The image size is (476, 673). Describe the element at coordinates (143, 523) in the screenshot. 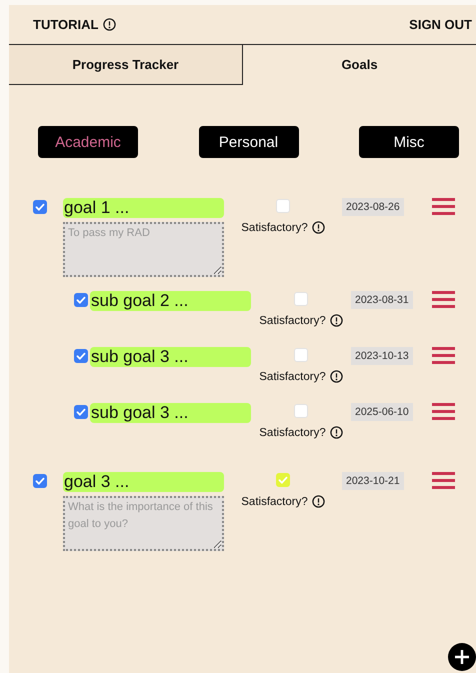

I see `note-field: What is the importance of this goal to you?` at that location.